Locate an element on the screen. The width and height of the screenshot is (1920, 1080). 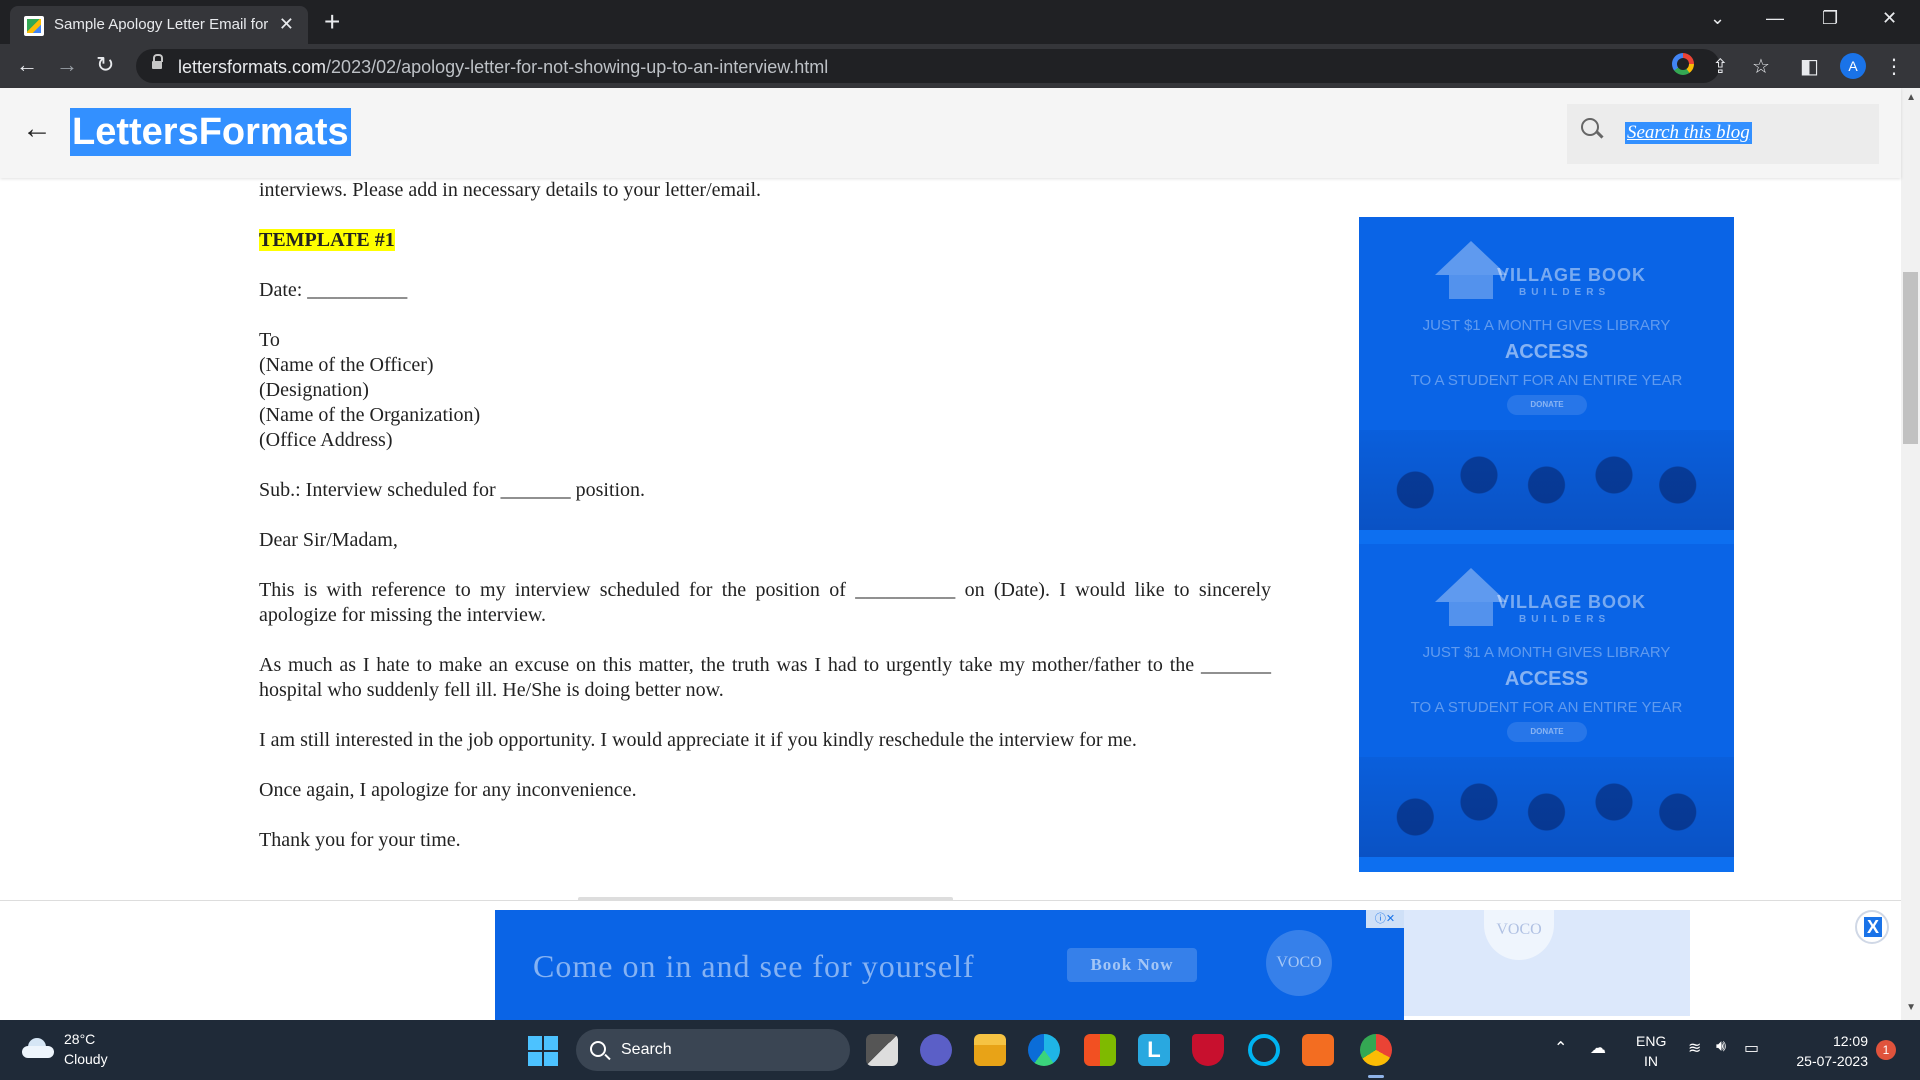
google-icon is located at coordinates (1683, 64).